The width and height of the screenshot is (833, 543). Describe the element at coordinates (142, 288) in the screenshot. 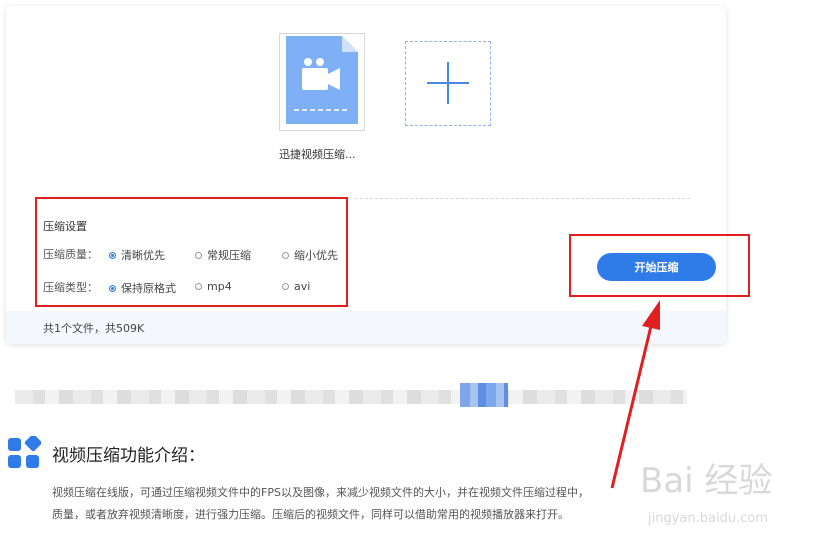

I see `type-option-original: 保持原格式` at that location.